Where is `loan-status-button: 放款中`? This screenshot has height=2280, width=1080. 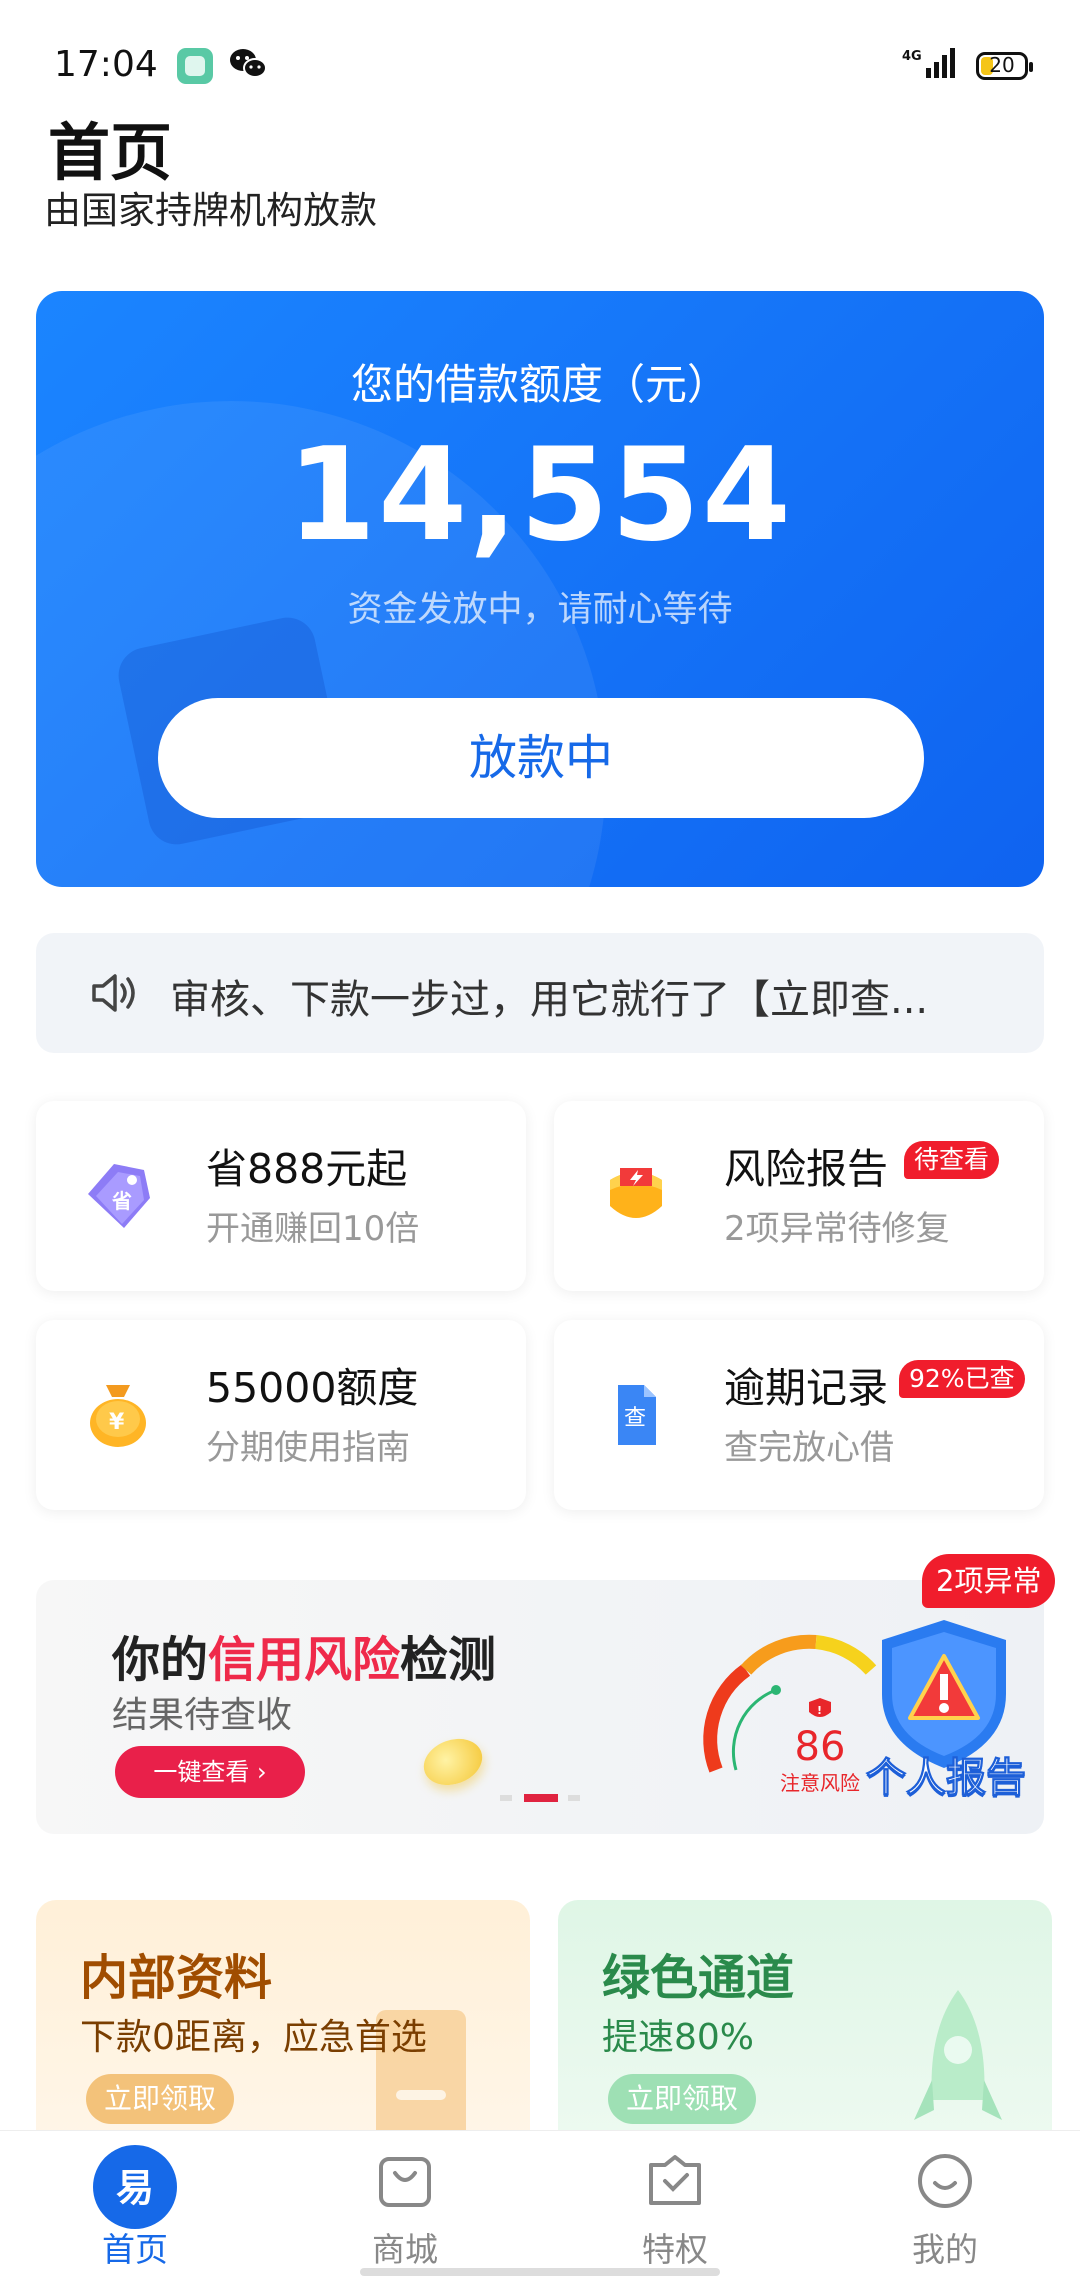 loan-status-button: 放款中 is located at coordinates (541, 758).